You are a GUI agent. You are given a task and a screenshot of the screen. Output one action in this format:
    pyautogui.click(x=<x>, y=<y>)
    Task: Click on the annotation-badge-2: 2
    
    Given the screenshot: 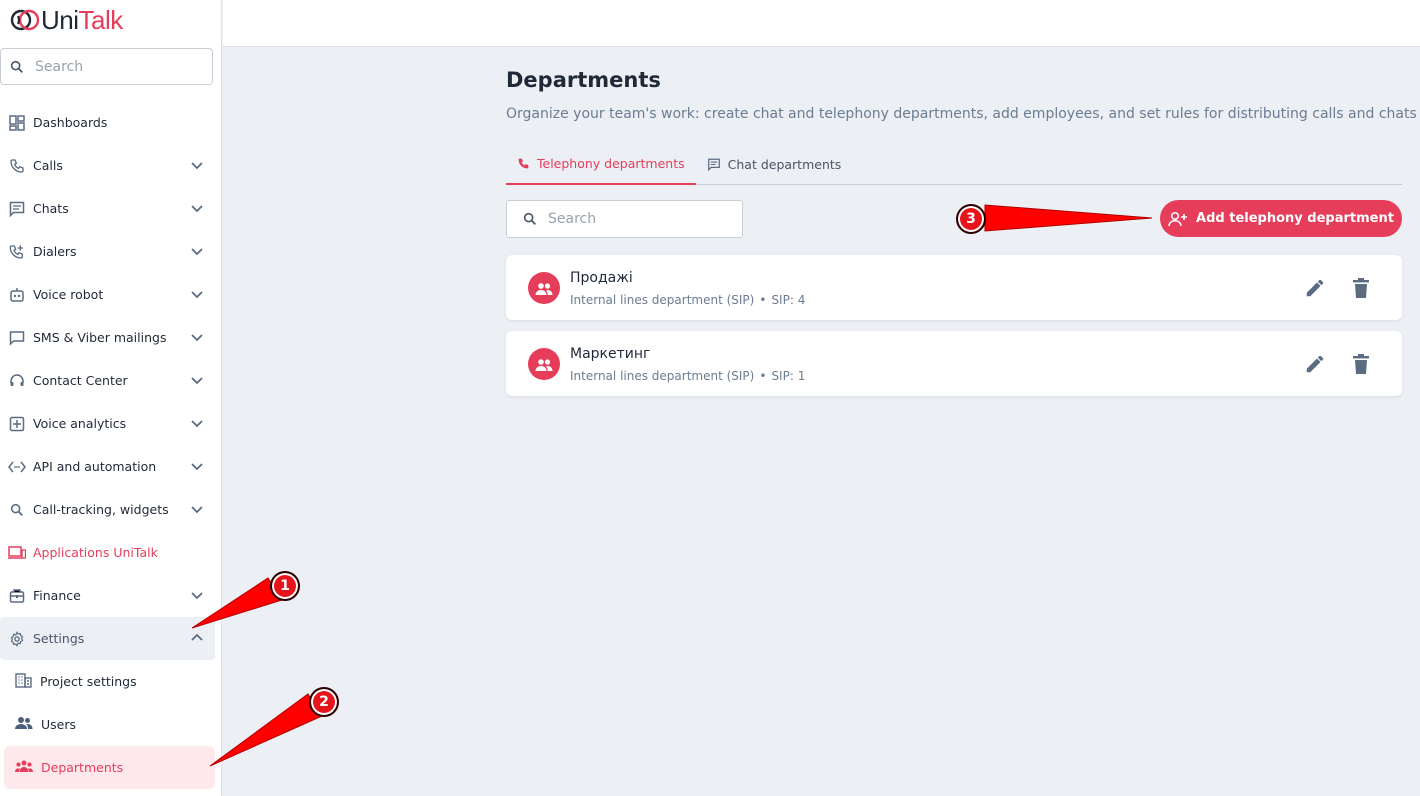 What is the action you would take?
    pyautogui.click(x=324, y=702)
    